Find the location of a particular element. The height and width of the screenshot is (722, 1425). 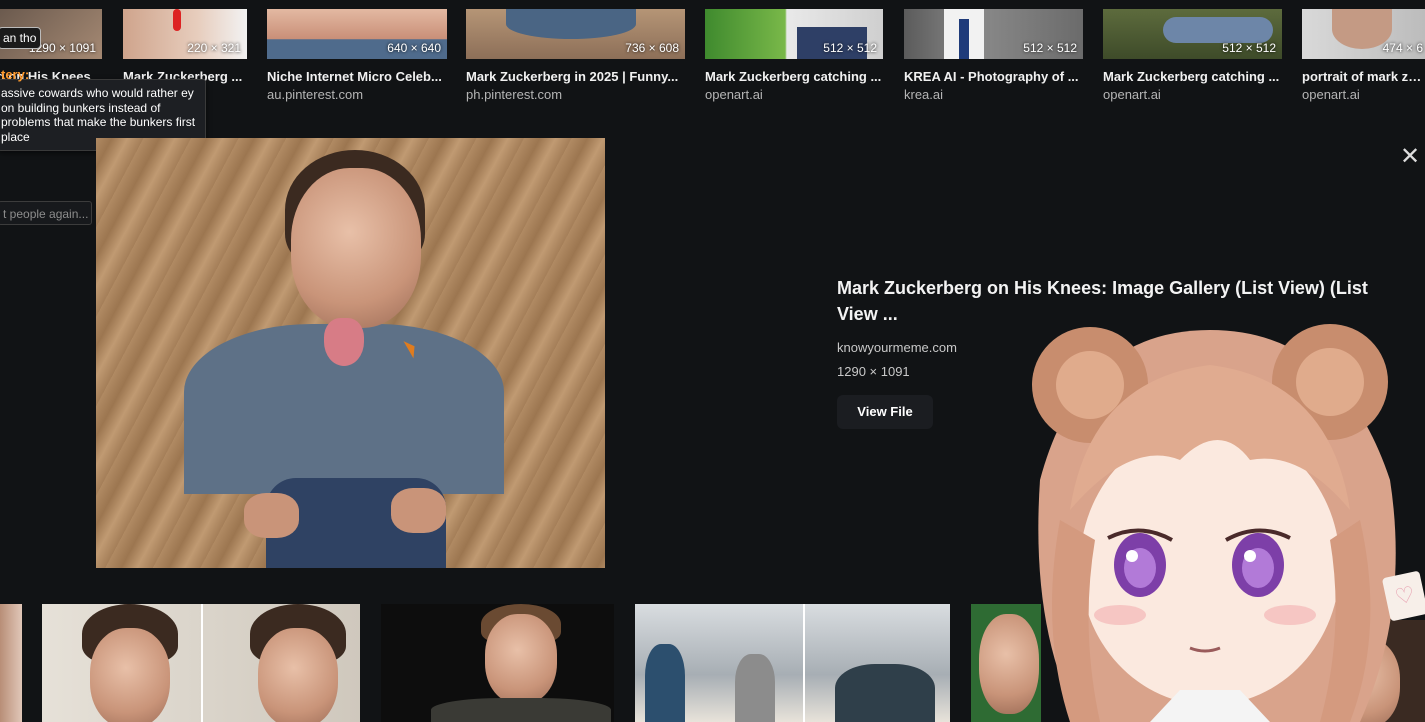

result-thumb-7: 512 × 512 is located at coordinates (1192, 34).